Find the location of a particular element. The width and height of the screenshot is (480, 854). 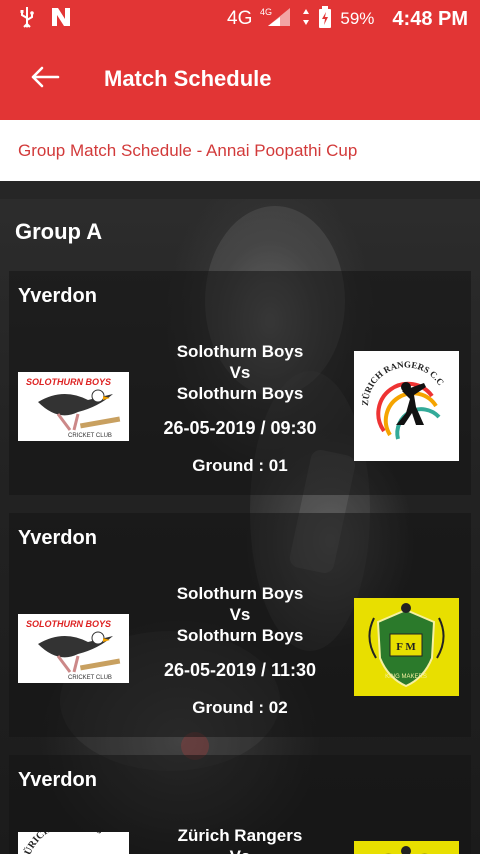

status-bar: 4G 4G 59% 4:48 PM is located at coordinates (240, 19).